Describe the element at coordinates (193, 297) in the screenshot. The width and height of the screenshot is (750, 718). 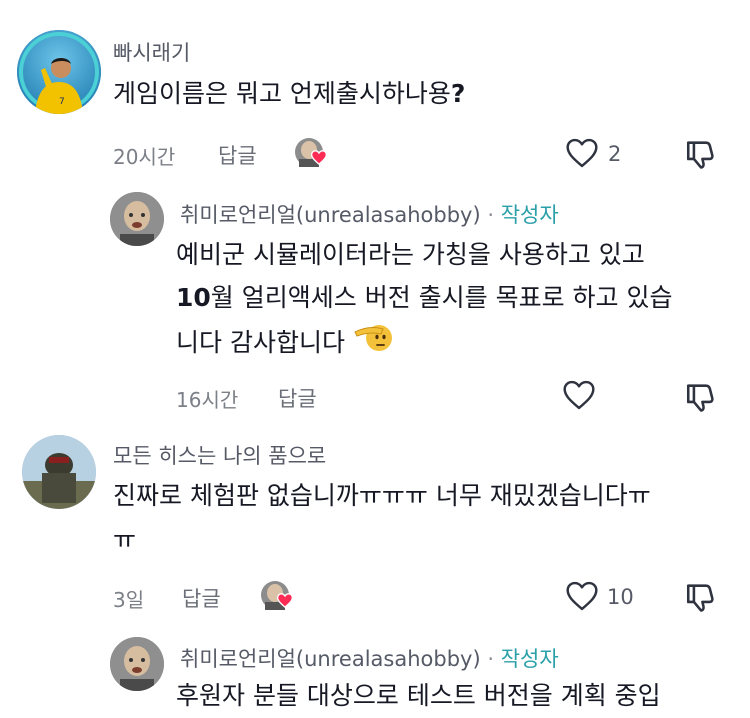
I see `reply-text-line-2-bold: 10` at that location.